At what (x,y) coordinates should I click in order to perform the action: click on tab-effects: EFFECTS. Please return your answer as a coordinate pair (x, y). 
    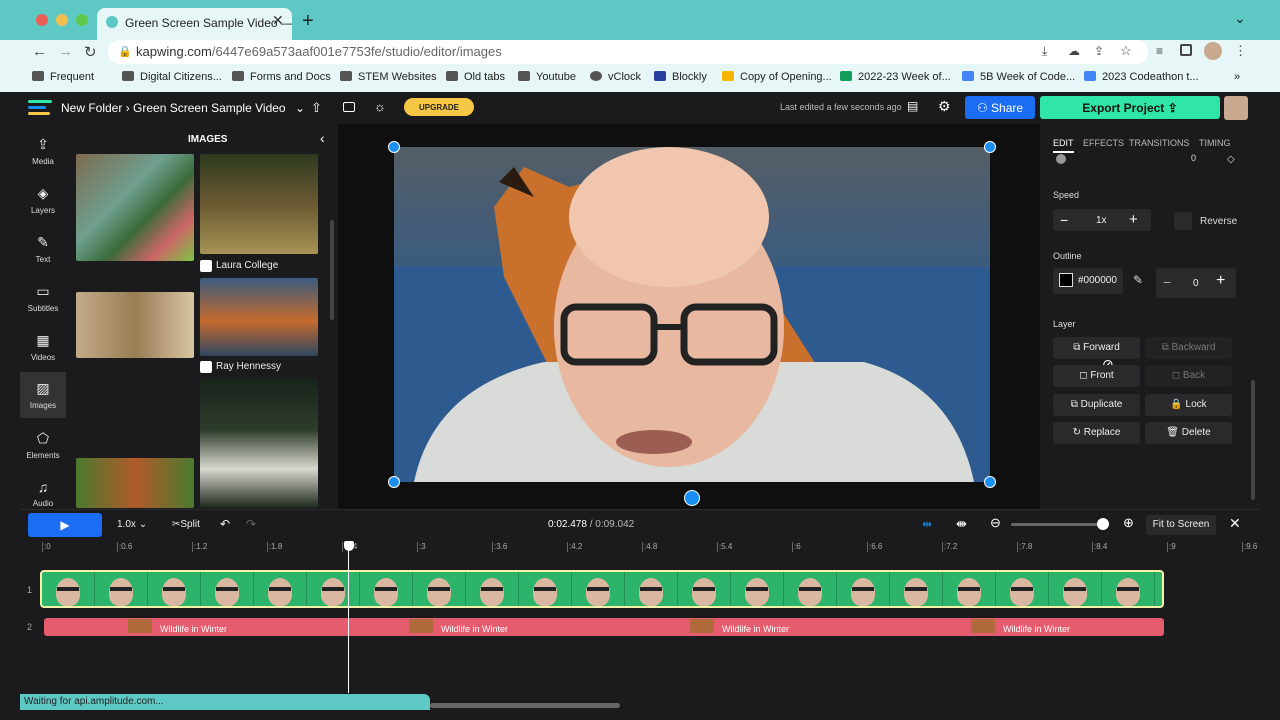
    Looking at the image, I should click on (1103, 143).